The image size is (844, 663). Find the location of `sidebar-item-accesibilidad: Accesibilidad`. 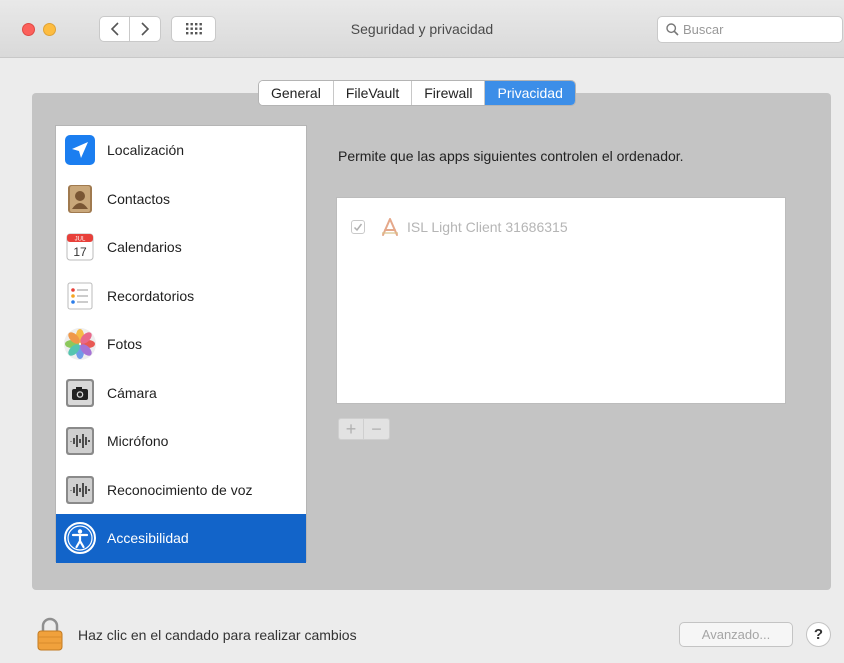

sidebar-item-accesibilidad: Accesibilidad is located at coordinates (181, 538).